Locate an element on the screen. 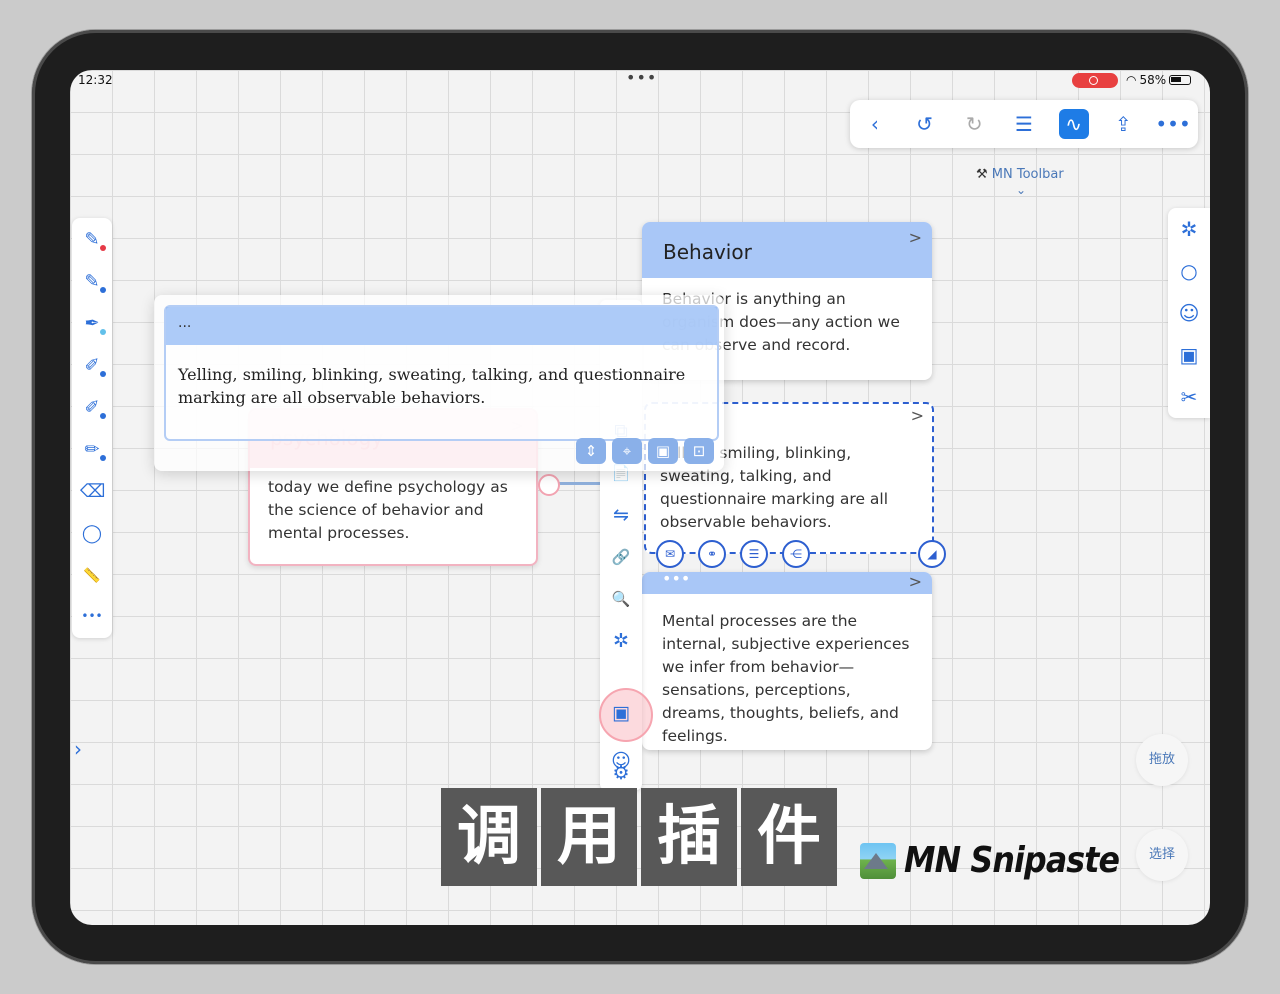 The height and width of the screenshot is (994, 1280). resize-corner-icon: ◢ is located at coordinates (932, 554).